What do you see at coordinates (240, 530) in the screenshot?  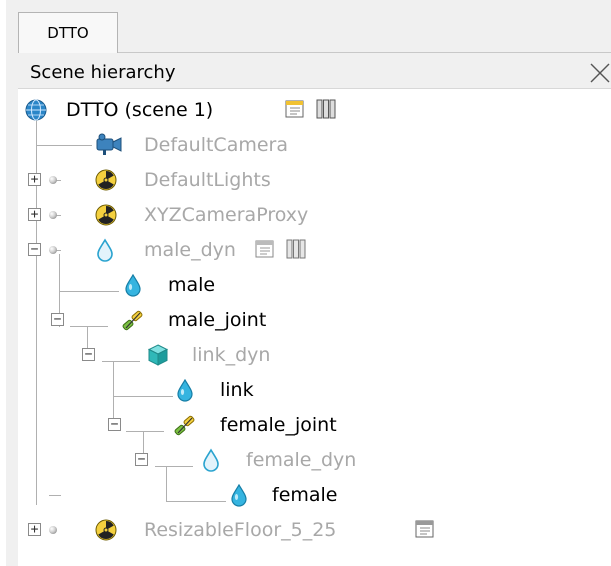 I see `tree-item-label: ResizableFloor_5_25` at bounding box center [240, 530].